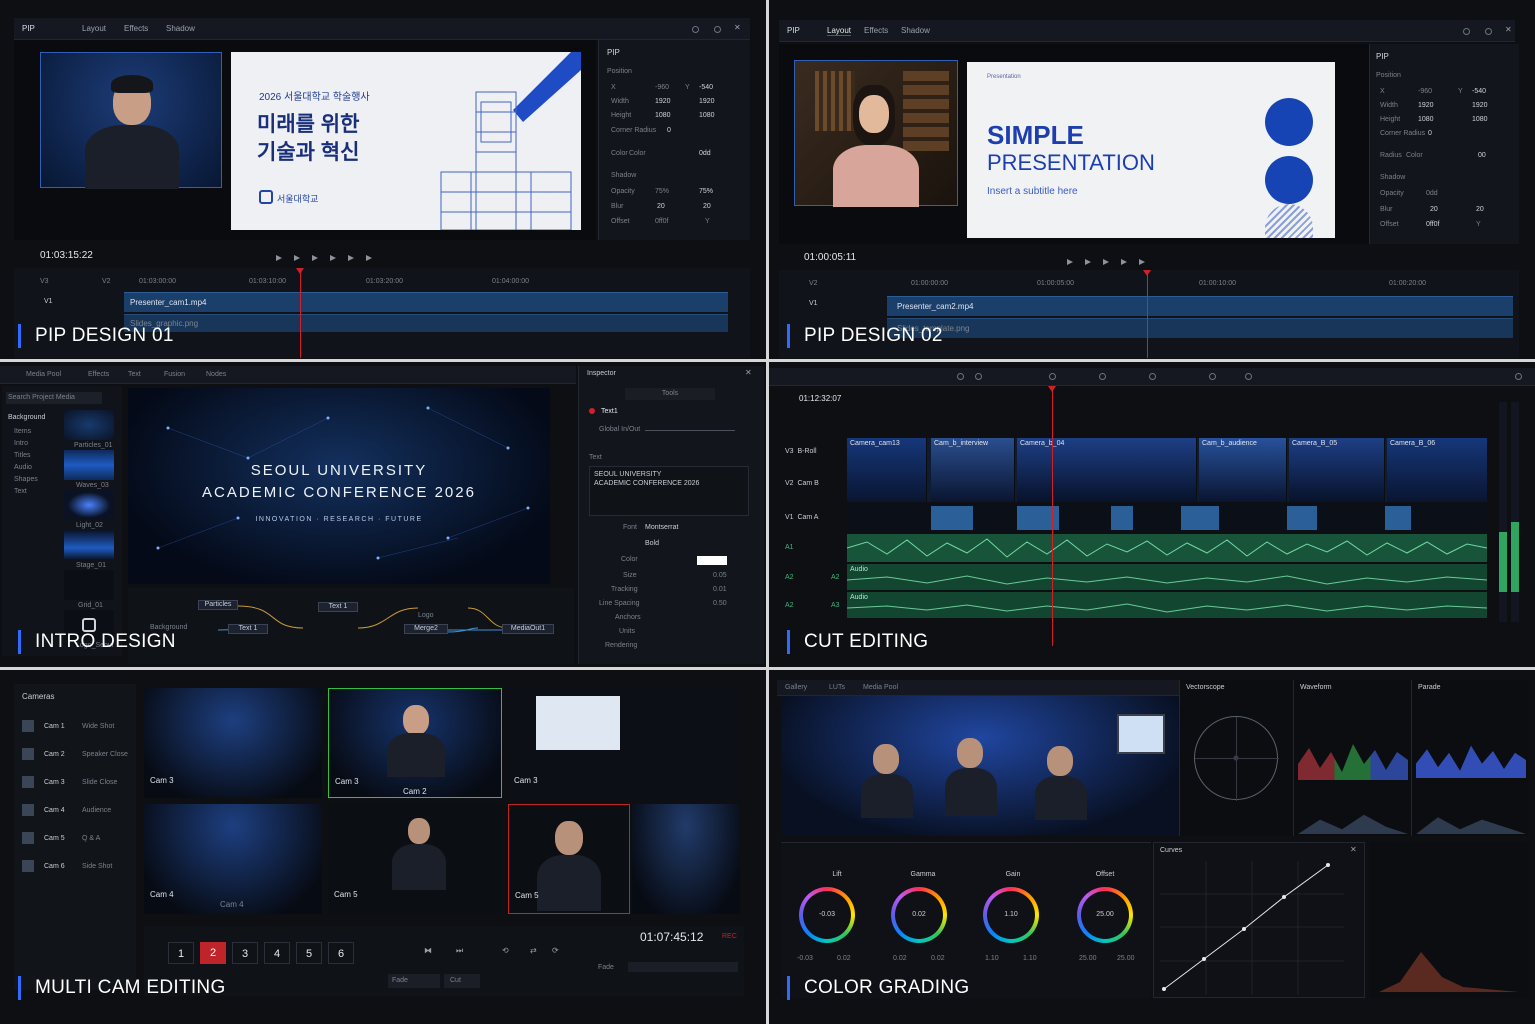 This screenshot has width=1535, height=1024. Describe the element at coordinates (54, 398) in the screenshot. I see `search-input: Search Project Media` at that location.